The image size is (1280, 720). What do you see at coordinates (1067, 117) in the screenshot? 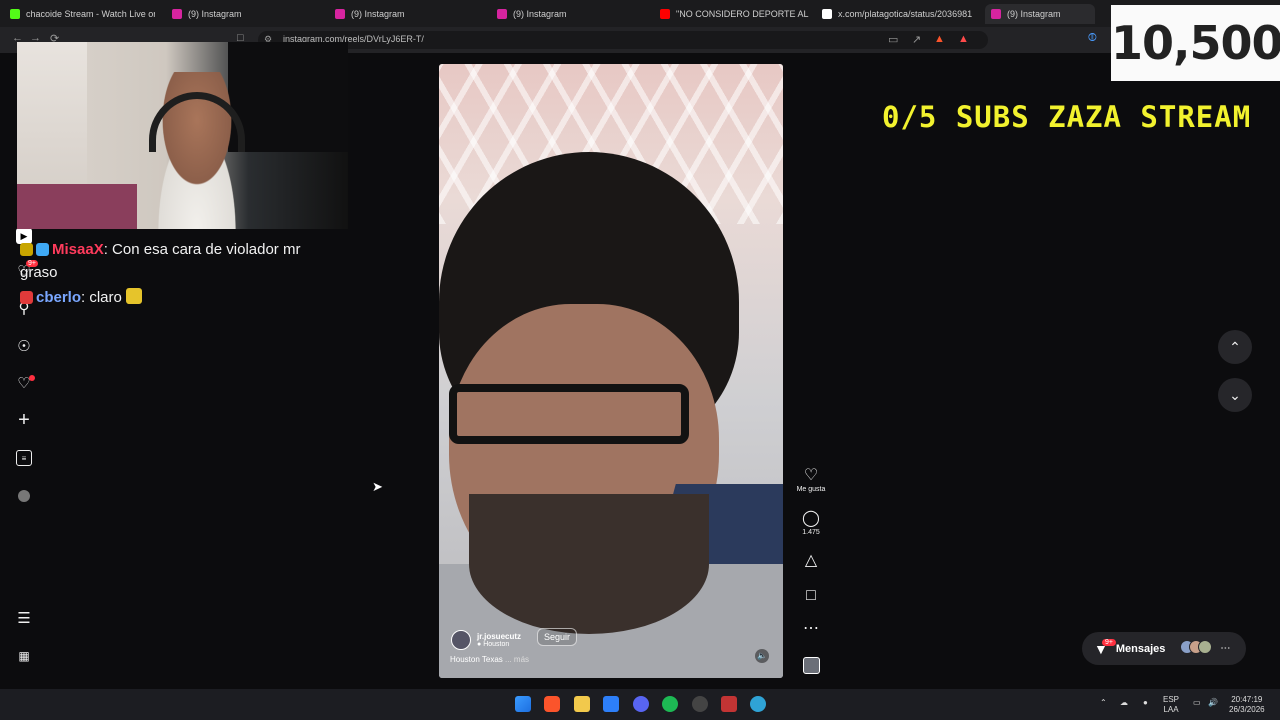
I see `subs-goal-banner: 0/5 SUBS ZAZA STREAM` at bounding box center [1067, 117].